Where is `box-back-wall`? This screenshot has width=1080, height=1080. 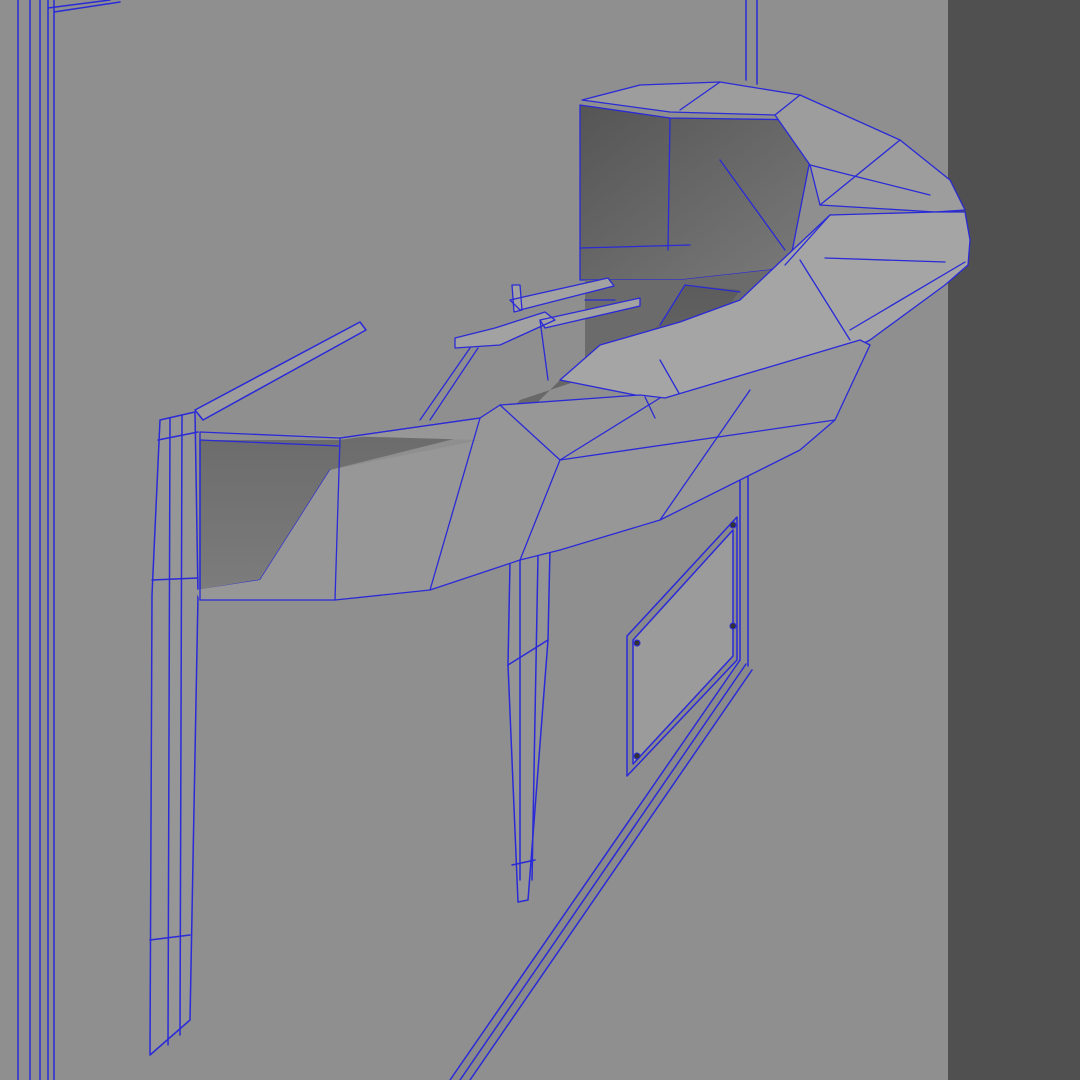
box-back-wall is located at coordinates (696, 192).